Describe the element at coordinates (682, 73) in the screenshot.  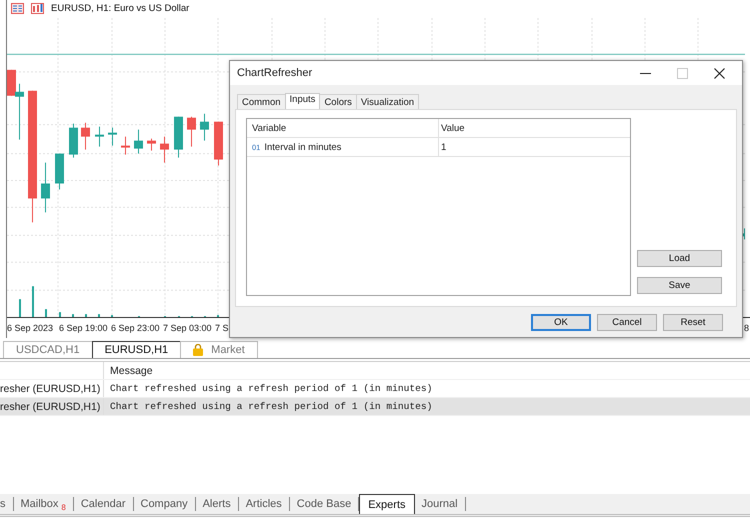
I see `maximize-icon` at that location.